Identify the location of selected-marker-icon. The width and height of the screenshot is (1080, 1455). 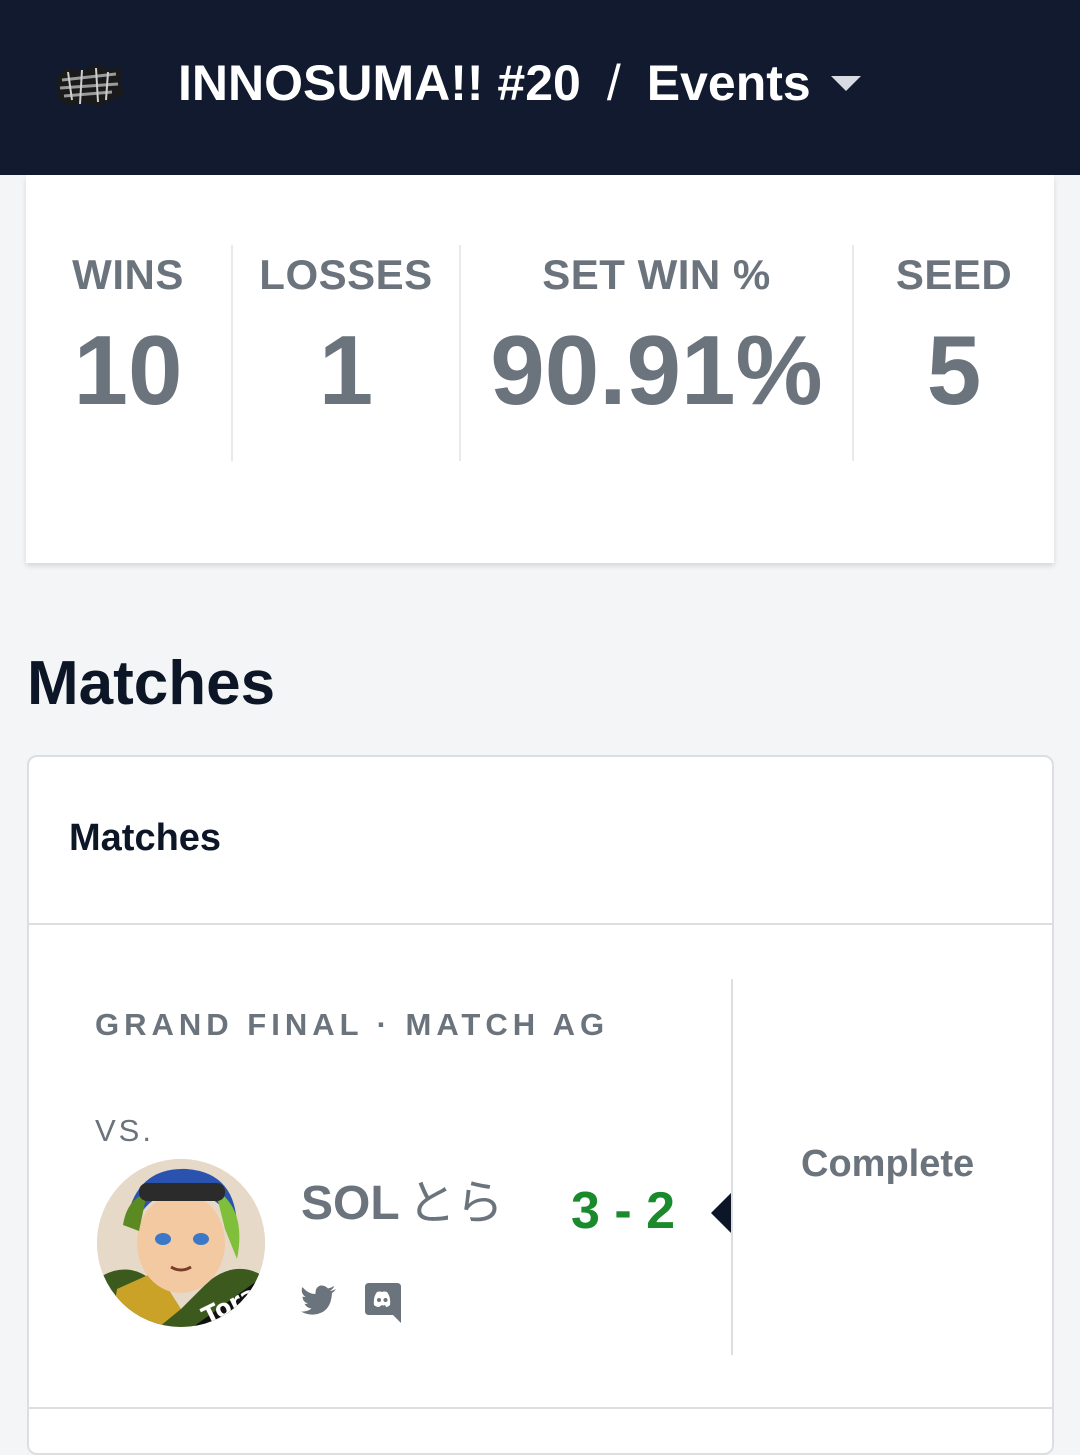
(721, 1213).